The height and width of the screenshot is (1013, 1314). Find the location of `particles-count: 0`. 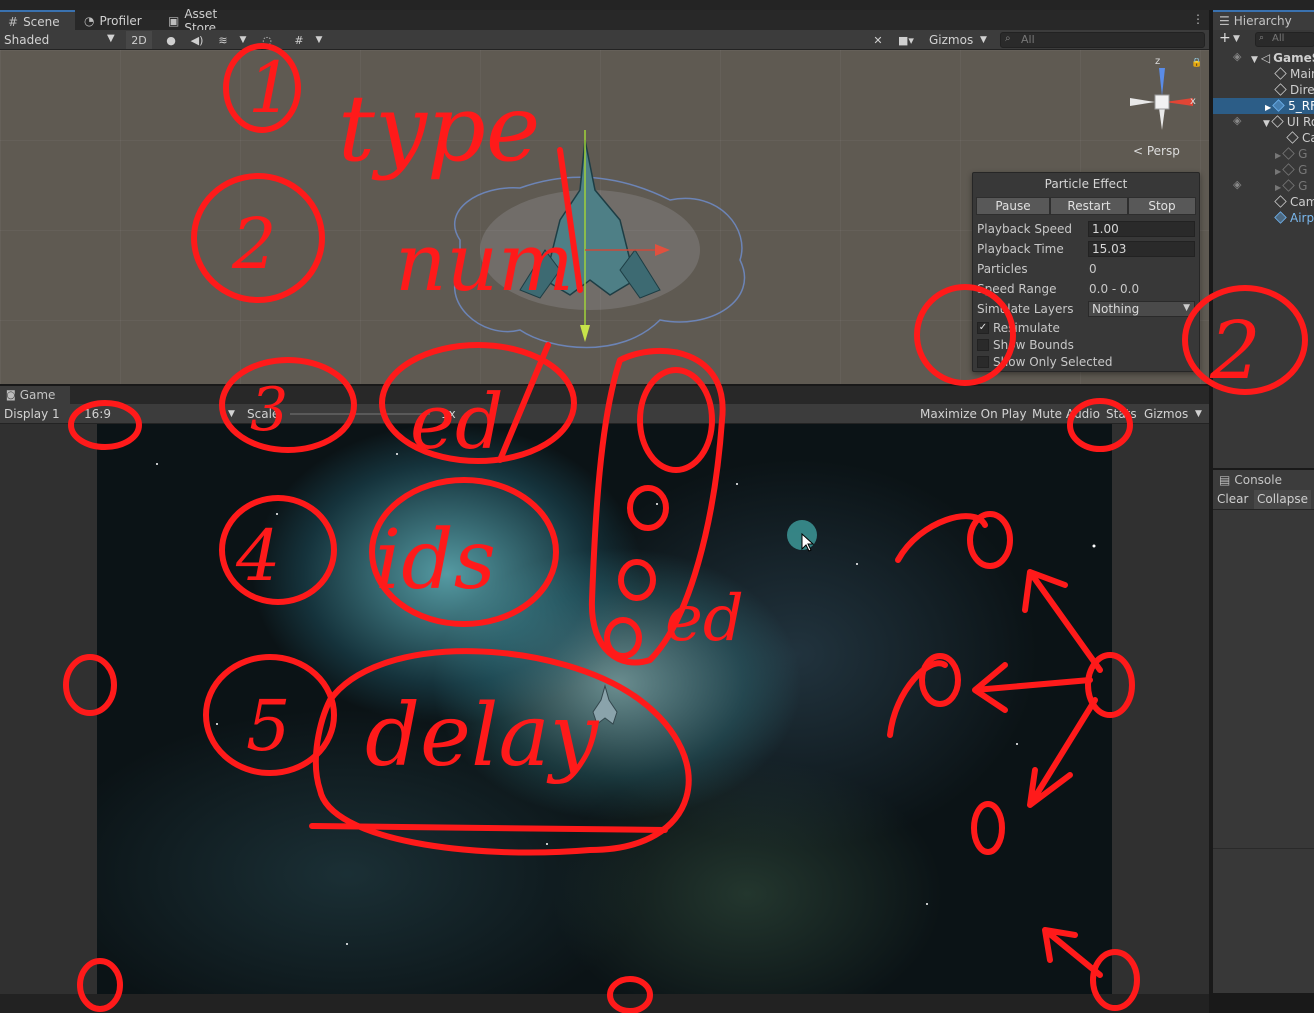

particles-count: 0 is located at coordinates (1093, 269).